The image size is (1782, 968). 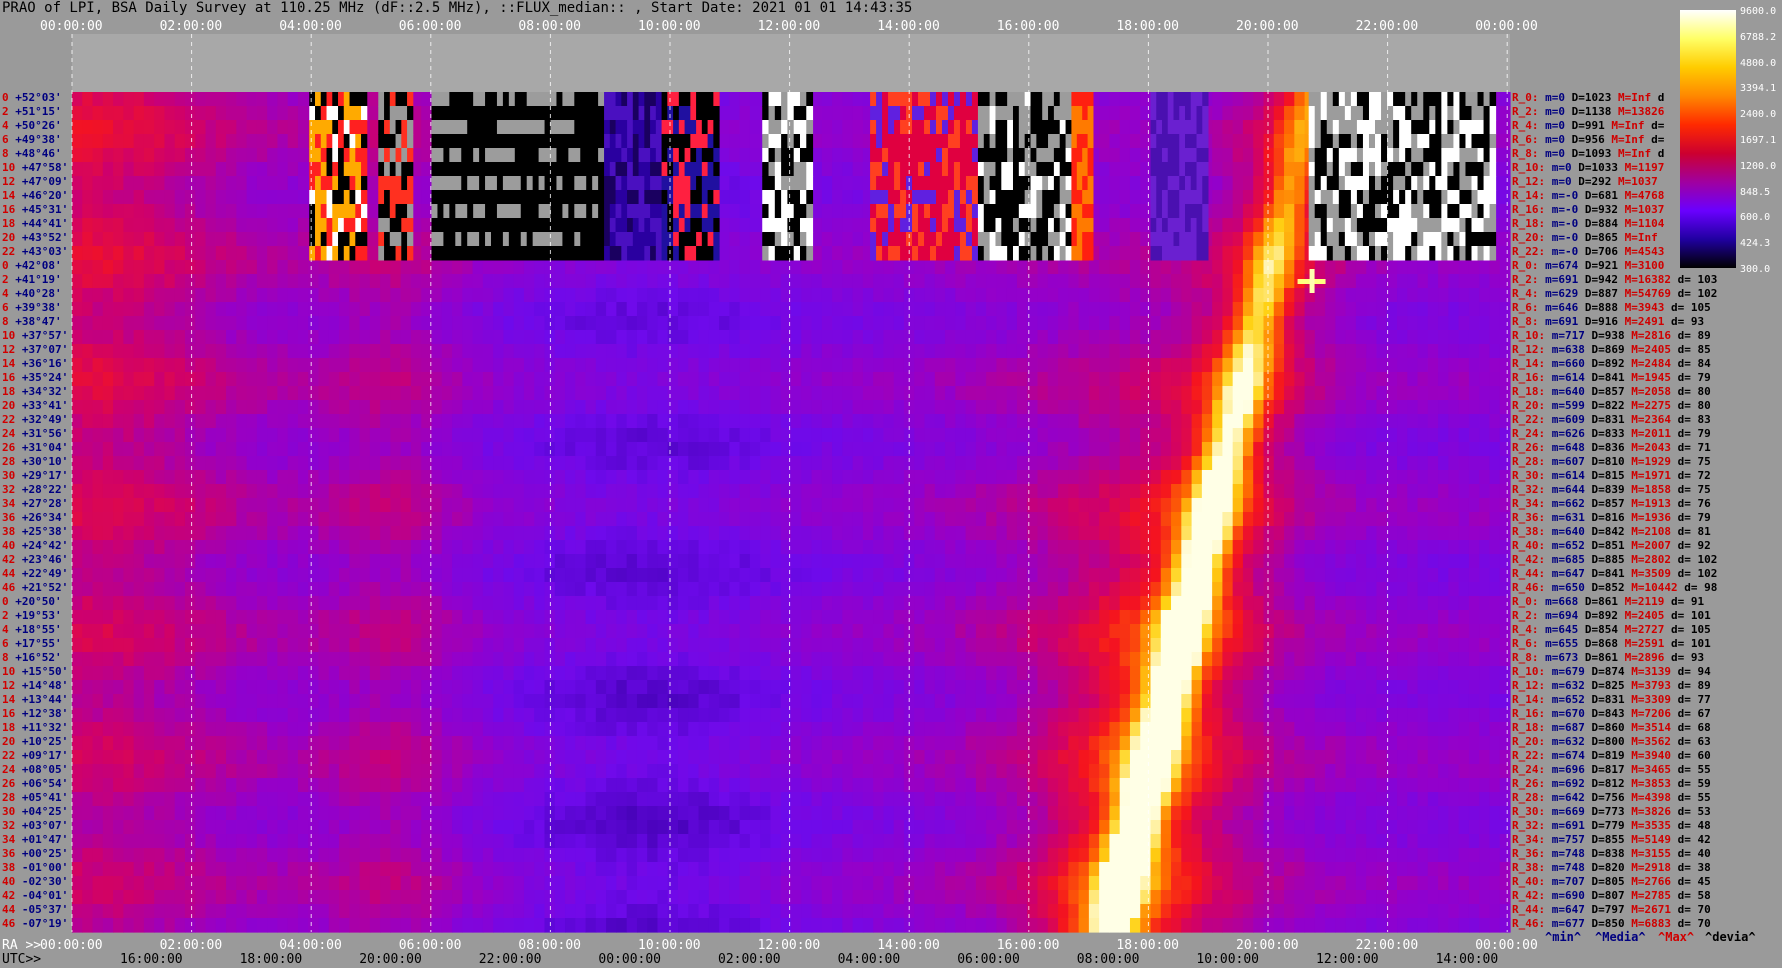 What do you see at coordinates (1755, 218) in the screenshot?
I see `colorbar-tick-label: 600.0` at bounding box center [1755, 218].